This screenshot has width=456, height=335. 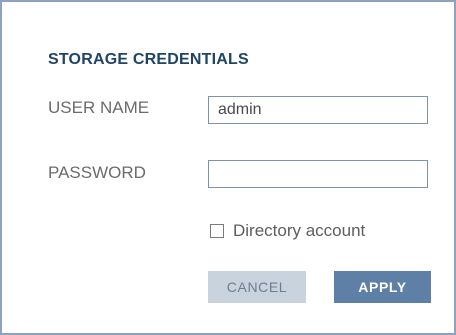 I want to click on dialog-title: STORAGE CREDENTIALS, so click(x=148, y=59).